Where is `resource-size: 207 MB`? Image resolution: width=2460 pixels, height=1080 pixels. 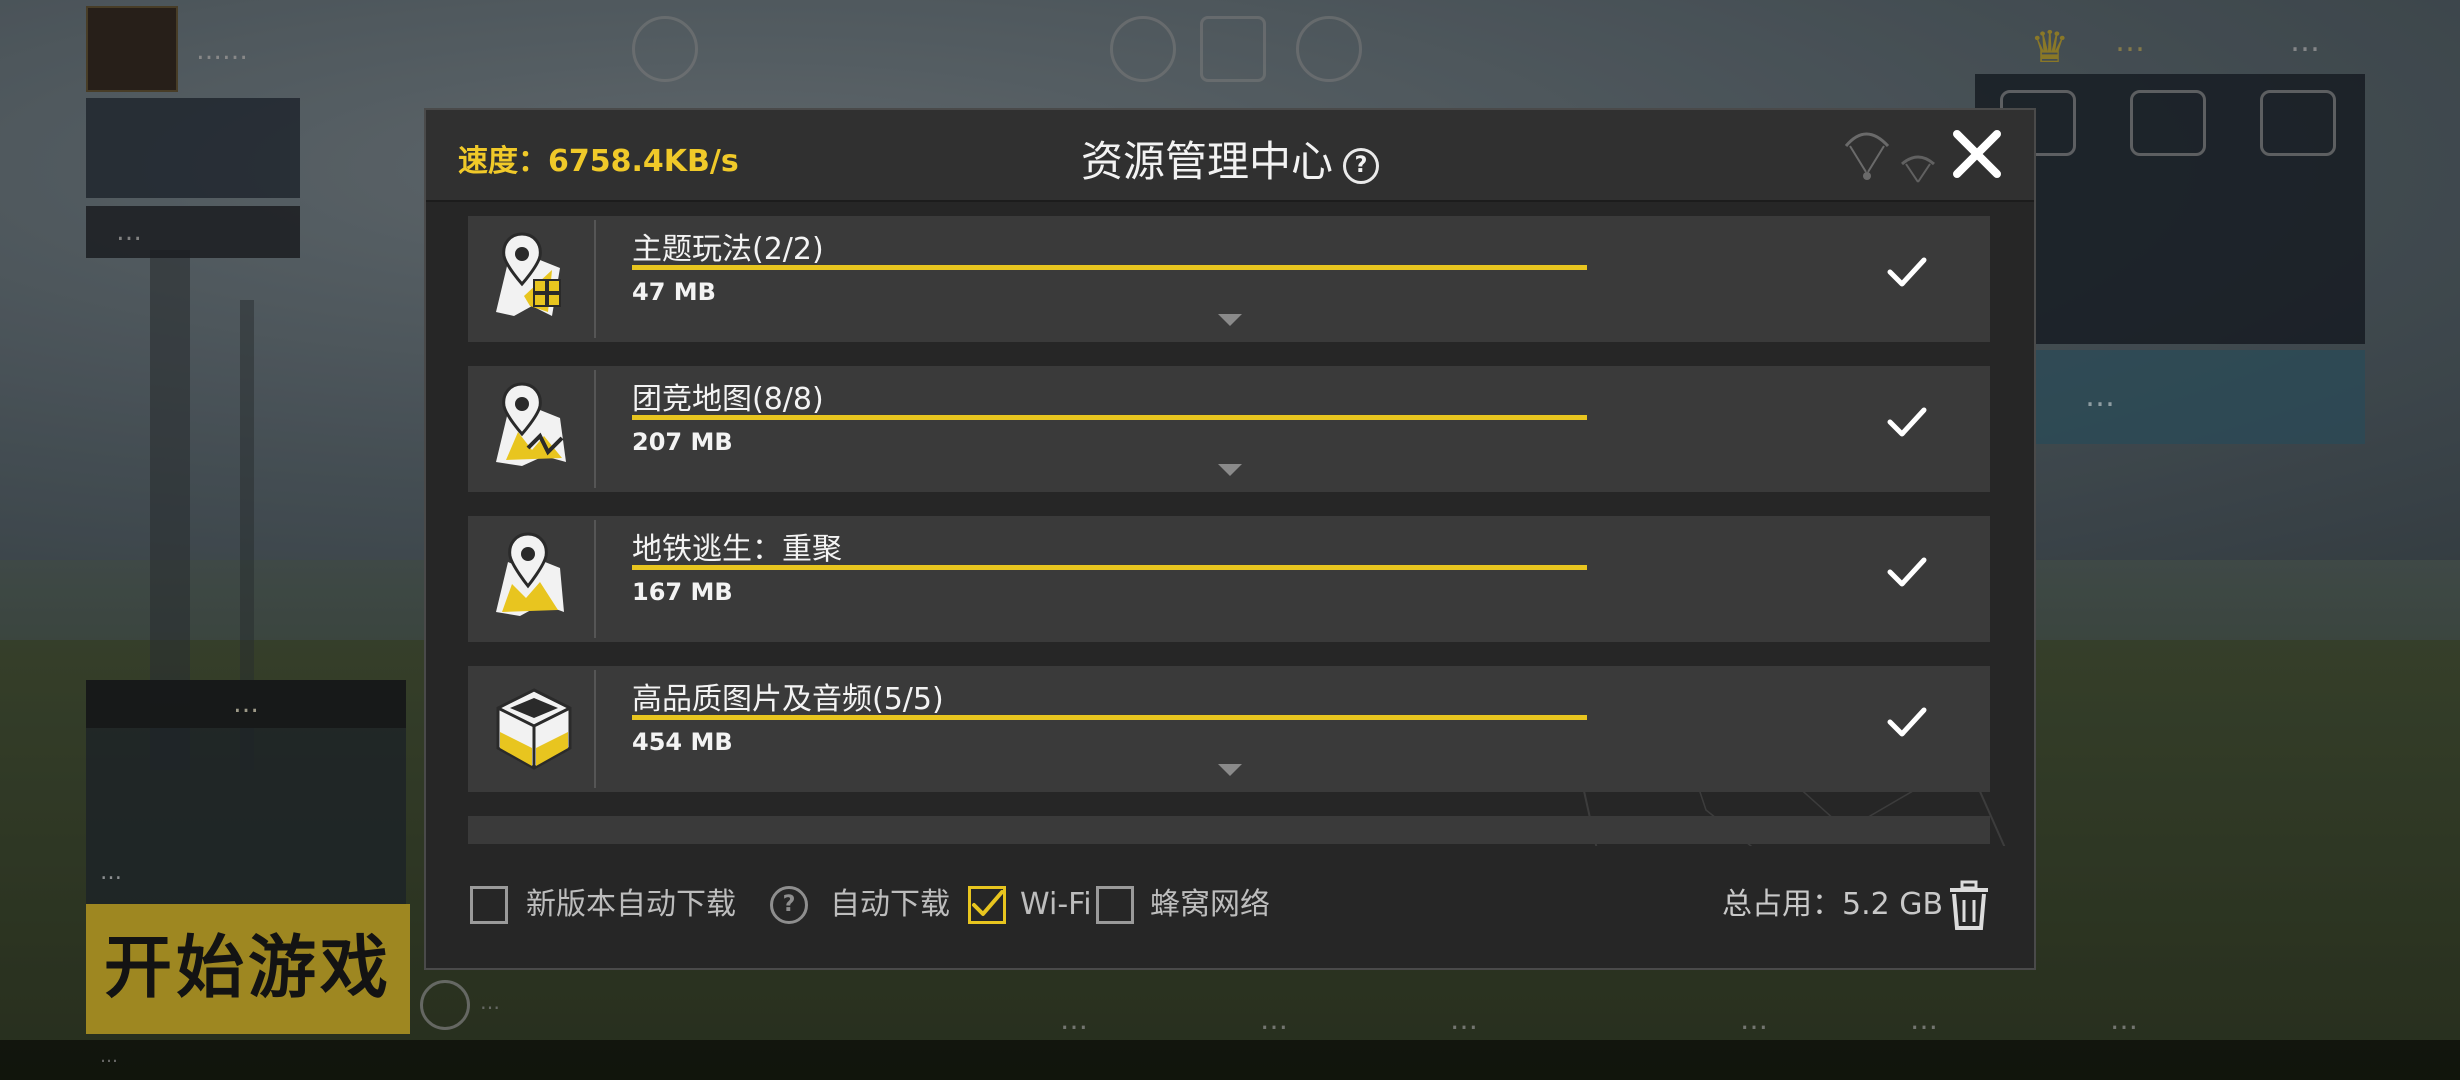
resource-size: 207 MB is located at coordinates (682, 442).